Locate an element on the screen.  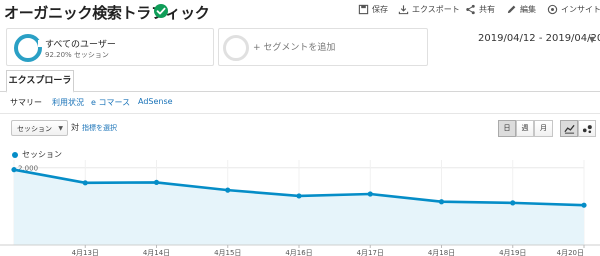
segment-ring-icon is located at coordinates (28, 48).